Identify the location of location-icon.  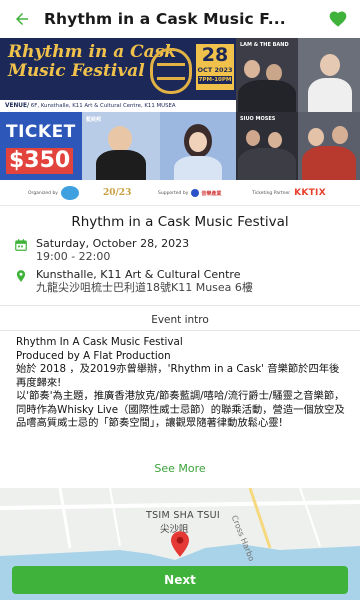
(21, 276).